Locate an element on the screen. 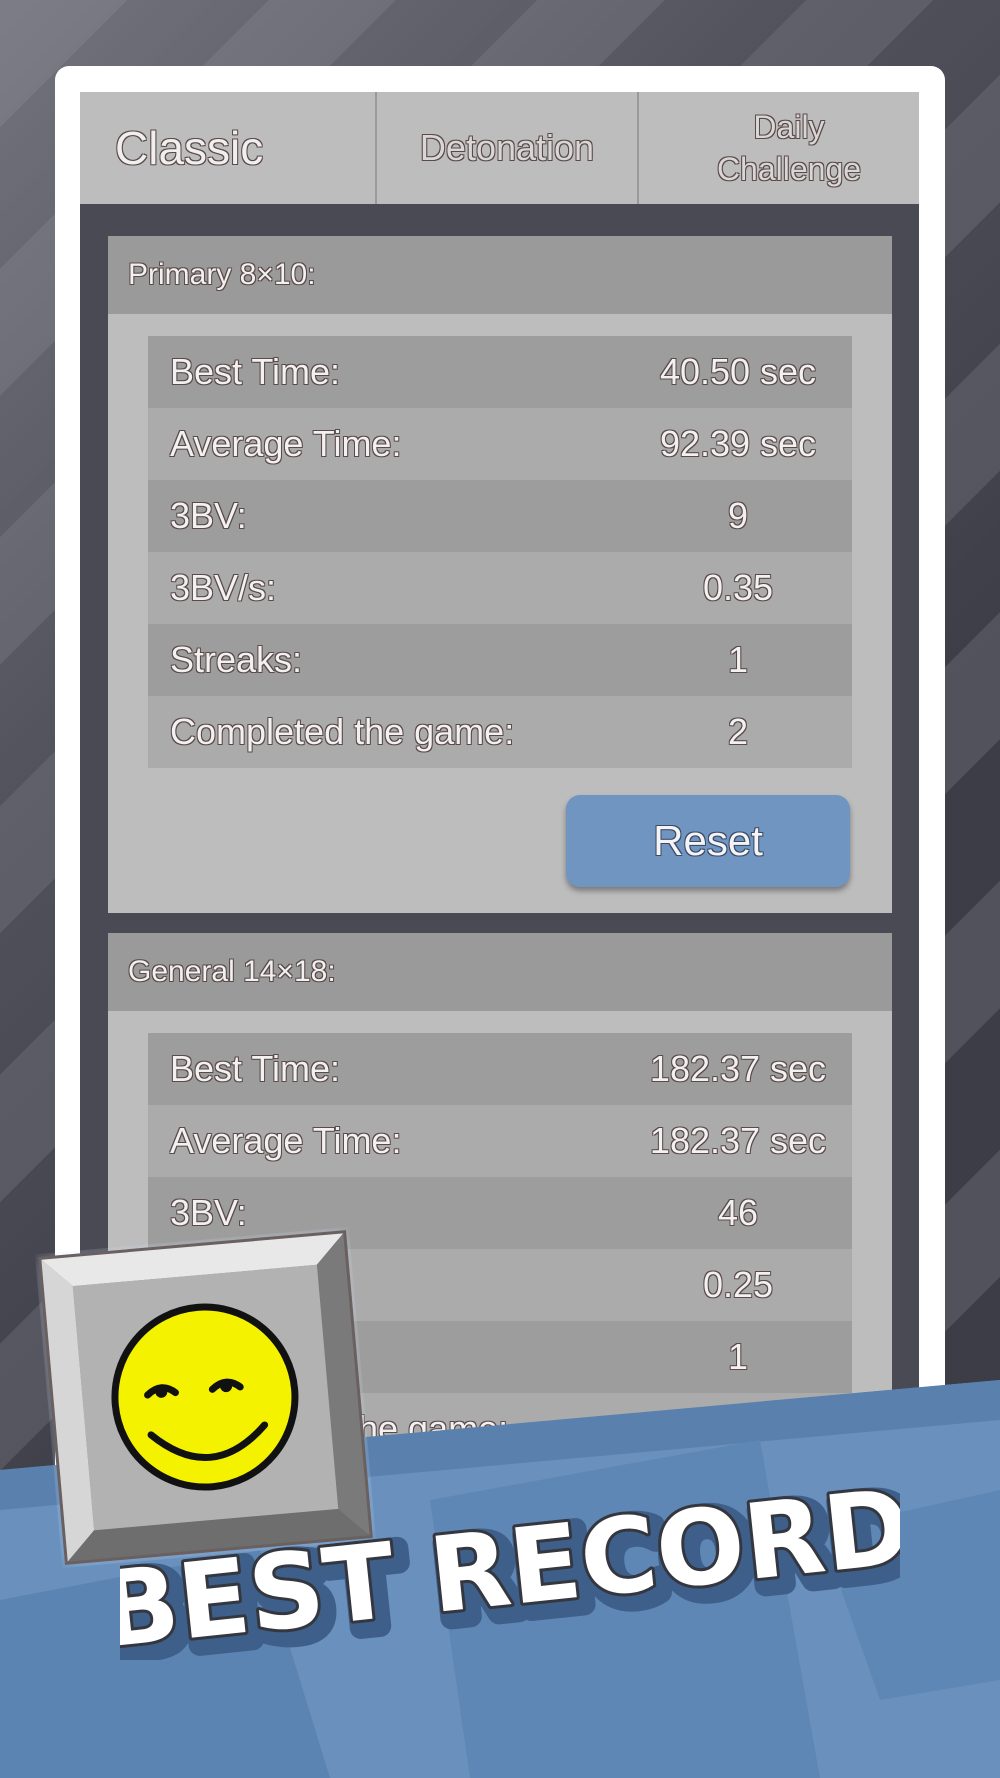 The image size is (1000, 1778). stat-row: Average Time: 182.37 sec is located at coordinates (500, 1141).